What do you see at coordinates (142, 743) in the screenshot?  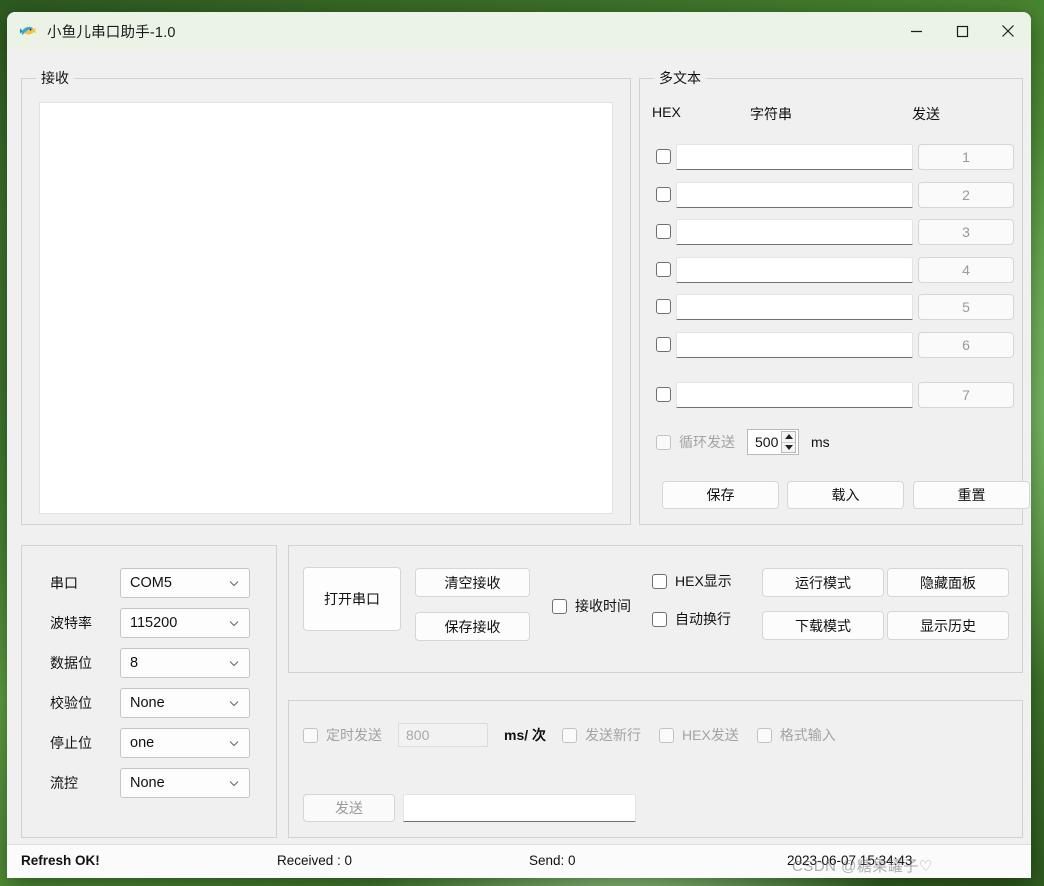 I see `stopbits-value: one` at bounding box center [142, 743].